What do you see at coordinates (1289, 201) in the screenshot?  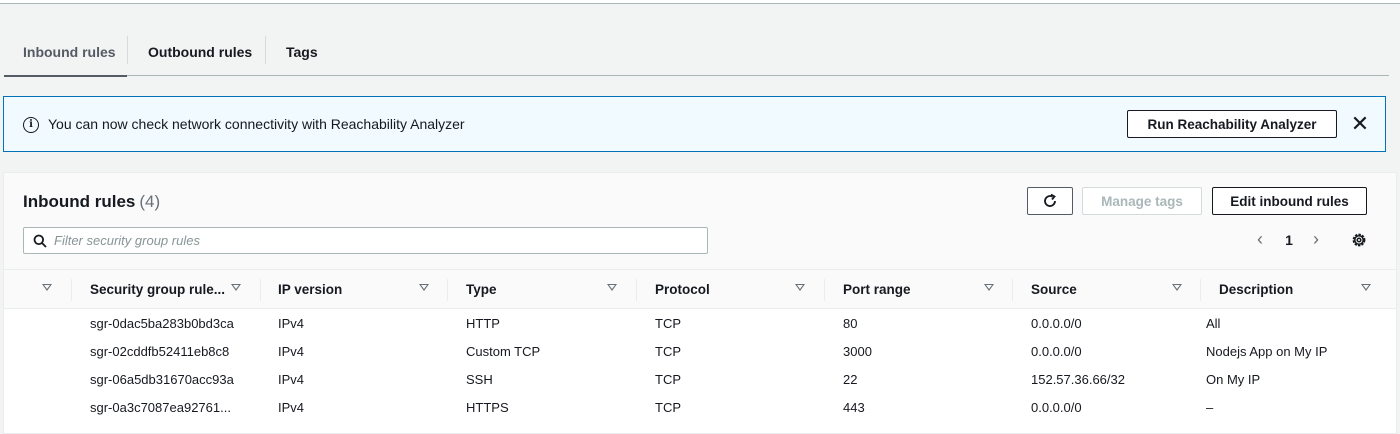 I see `edit-inbound-rules-button: Edit inbound rules` at bounding box center [1289, 201].